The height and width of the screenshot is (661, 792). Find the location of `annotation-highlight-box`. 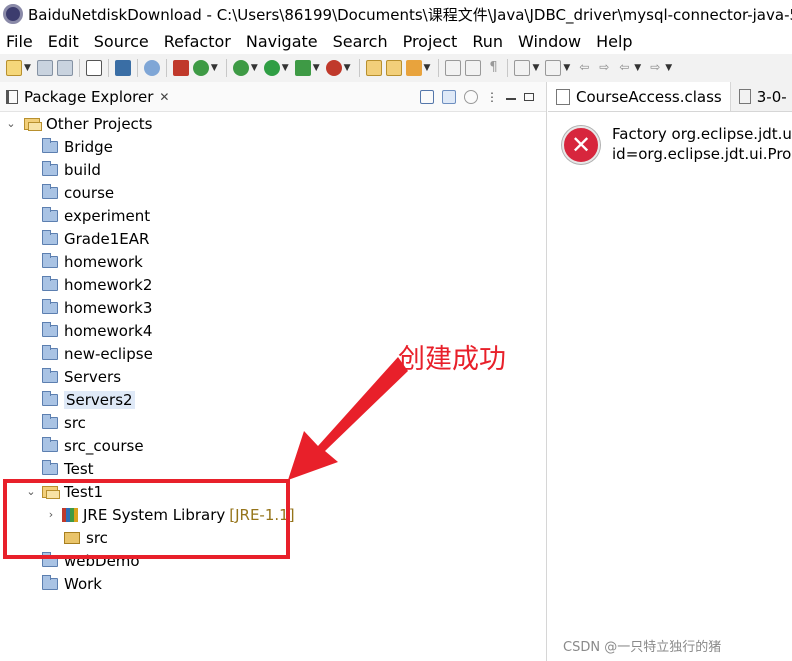

annotation-highlight-box is located at coordinates (146, 519).